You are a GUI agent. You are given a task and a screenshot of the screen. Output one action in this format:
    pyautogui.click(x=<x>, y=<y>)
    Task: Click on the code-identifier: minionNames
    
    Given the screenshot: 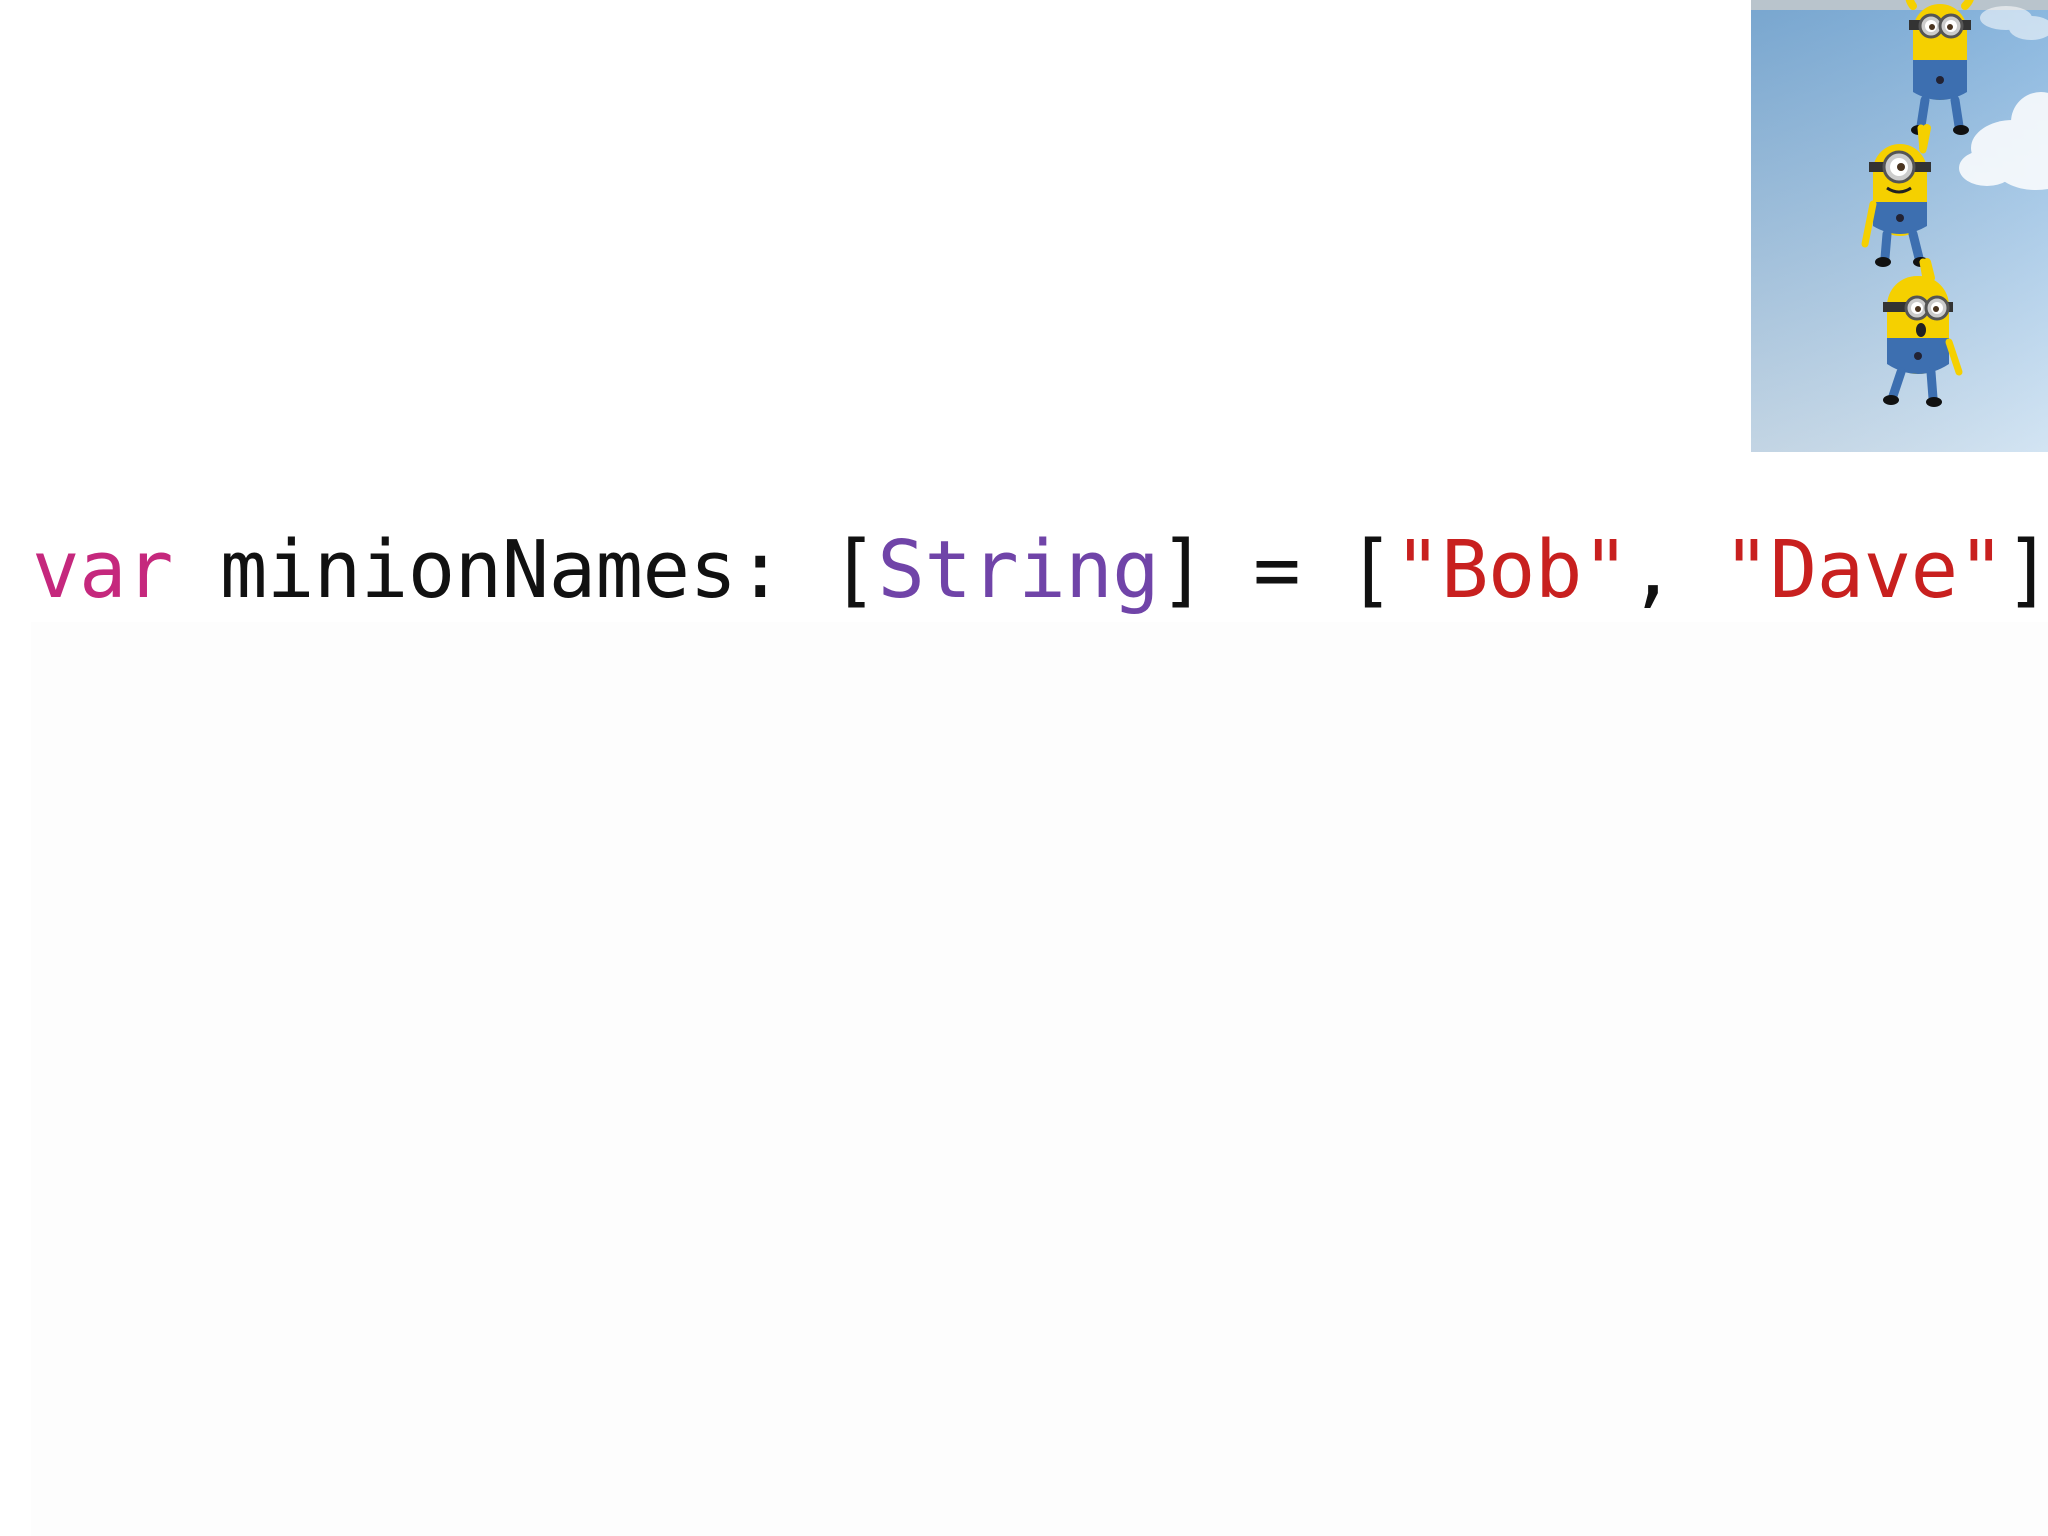 What is the action you would take?
    pyautogui.click(x=478, y=570)
    